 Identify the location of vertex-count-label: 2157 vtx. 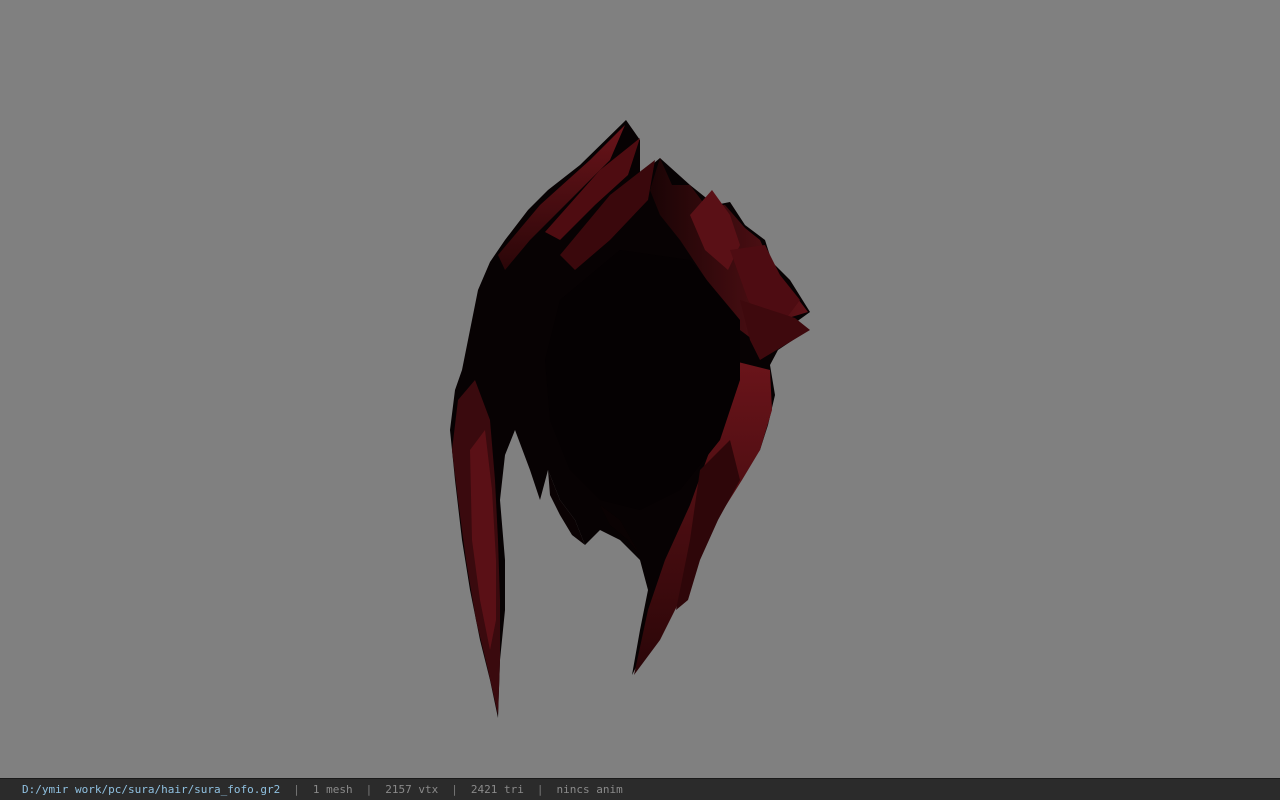
(412, 789).